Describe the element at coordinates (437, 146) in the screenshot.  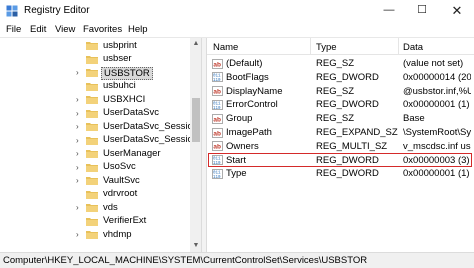
I see `value-data: v_mscdsc.inf usbs` at that location.